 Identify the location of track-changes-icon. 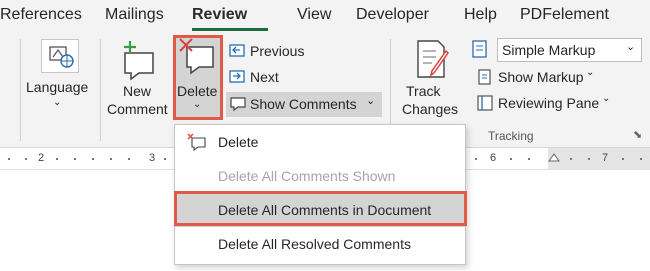
(432, 62).